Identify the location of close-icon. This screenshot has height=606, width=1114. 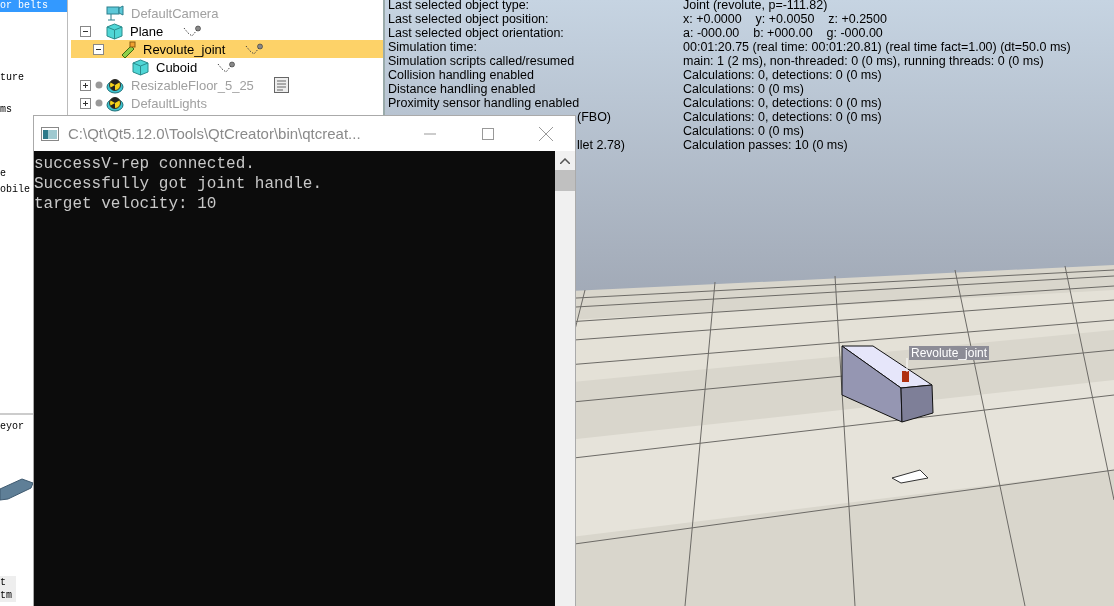
(546, 133).